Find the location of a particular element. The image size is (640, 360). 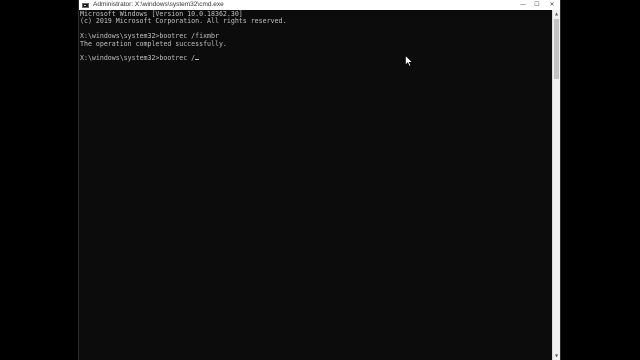

scroll-down-icon: ▼ is located at coordinates (556, 356).